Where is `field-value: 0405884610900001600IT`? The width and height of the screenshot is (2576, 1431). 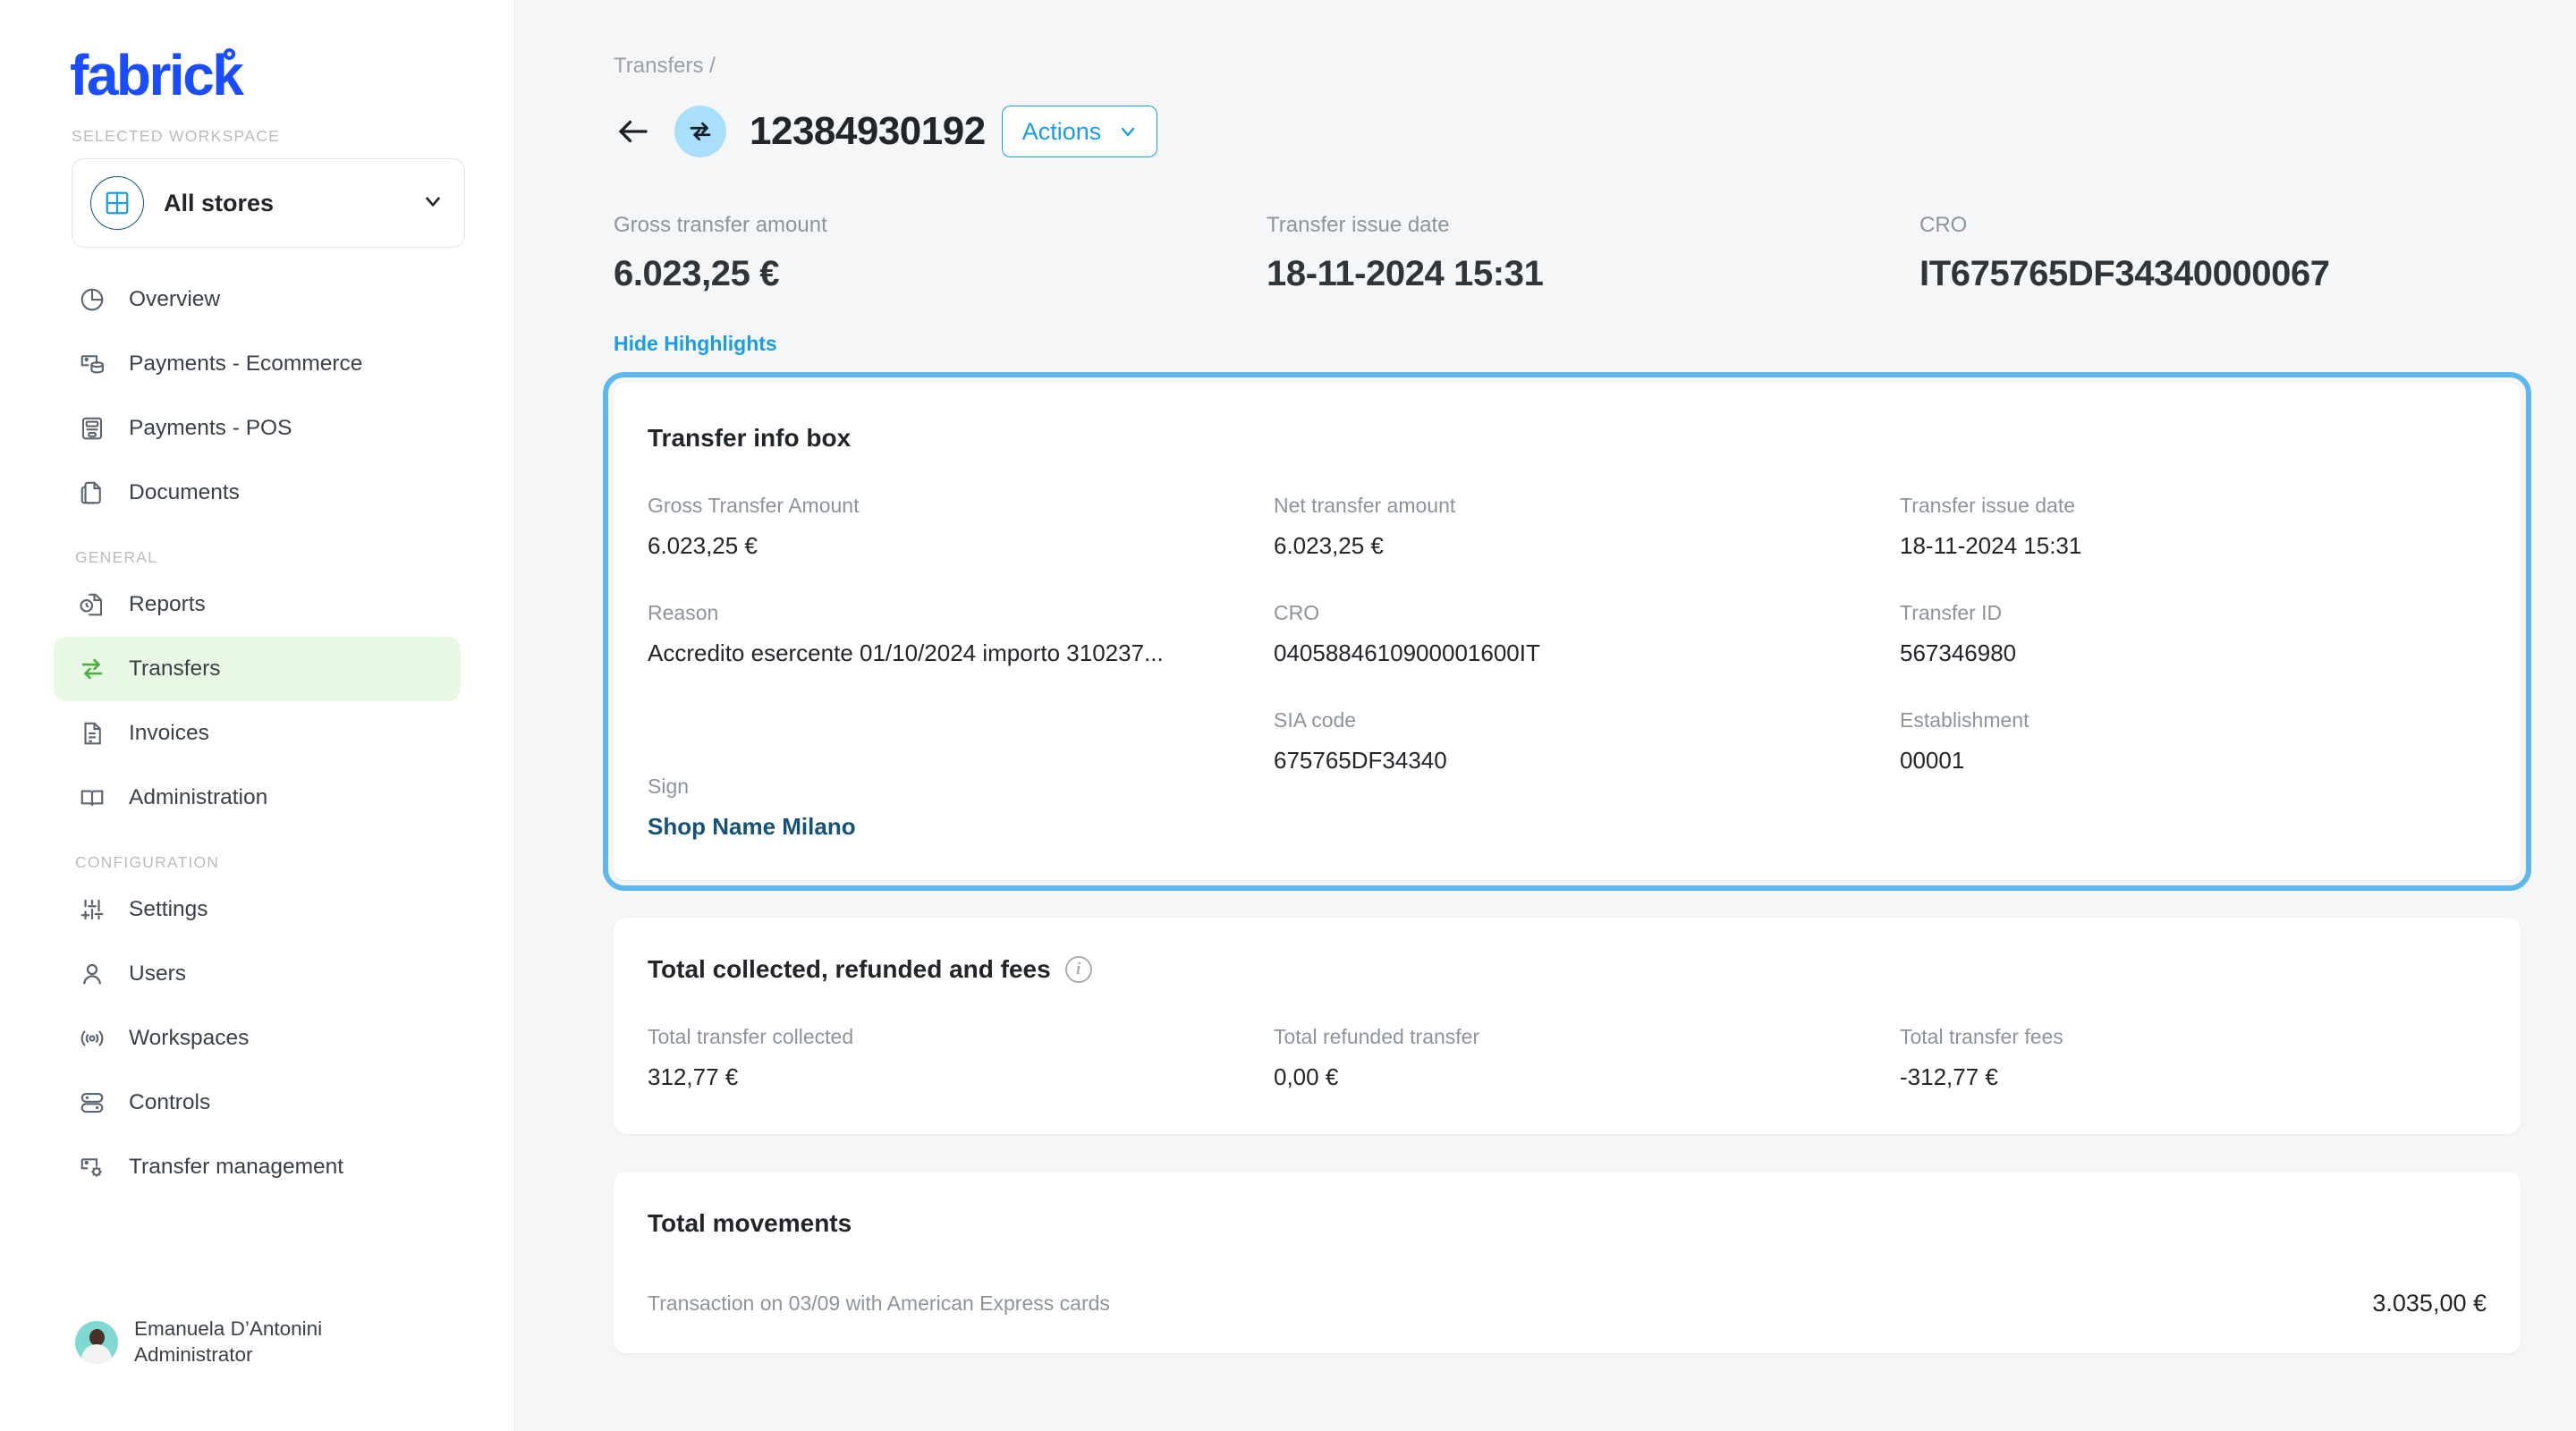
field-value: 0405884610900001600IT is located at coordinates (1407, 653).